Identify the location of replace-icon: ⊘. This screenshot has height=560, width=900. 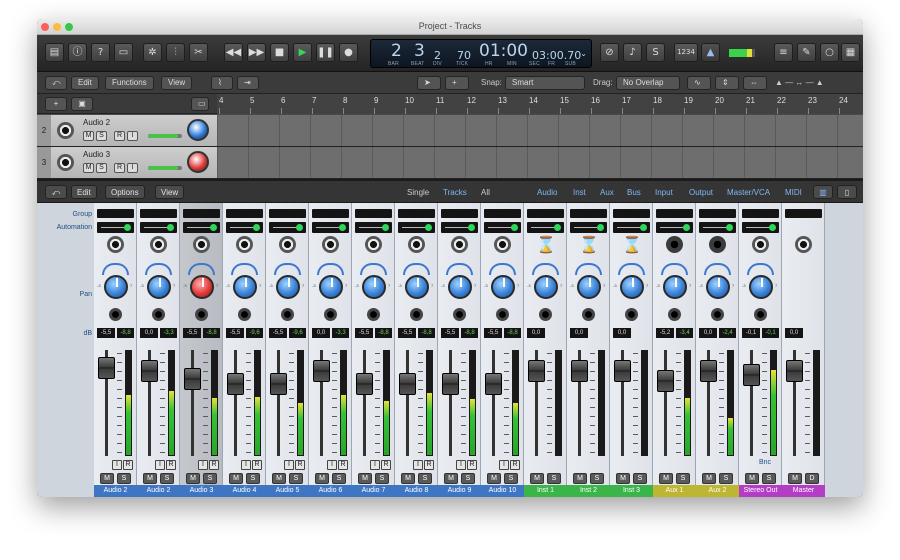
(609, 52).